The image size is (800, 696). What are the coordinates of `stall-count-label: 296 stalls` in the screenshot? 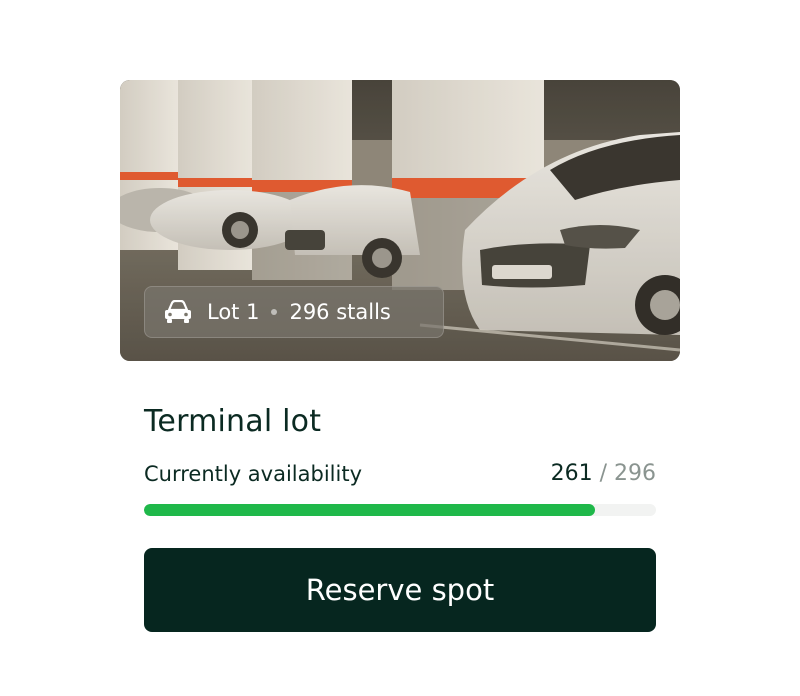 It's located at (340, 312).